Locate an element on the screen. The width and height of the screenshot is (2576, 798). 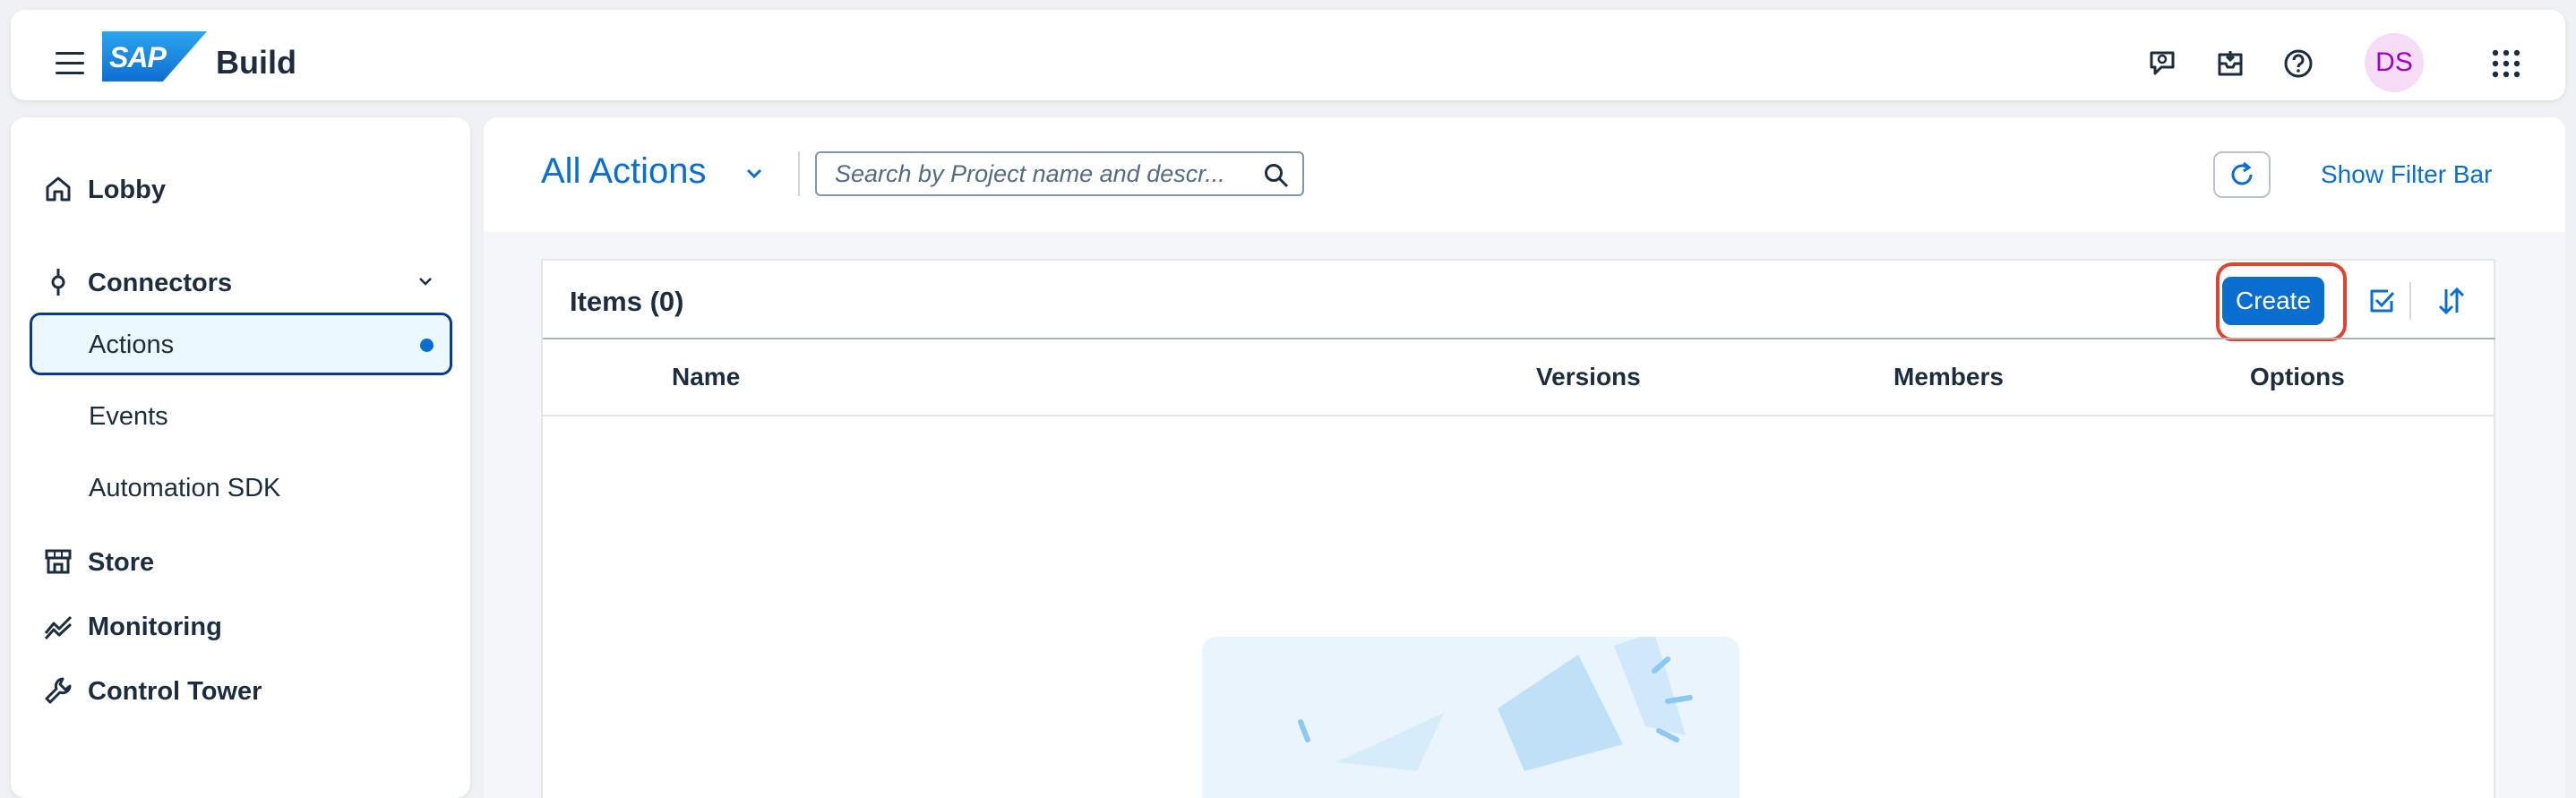
app-name: Build is located at coordinates (256, 63).